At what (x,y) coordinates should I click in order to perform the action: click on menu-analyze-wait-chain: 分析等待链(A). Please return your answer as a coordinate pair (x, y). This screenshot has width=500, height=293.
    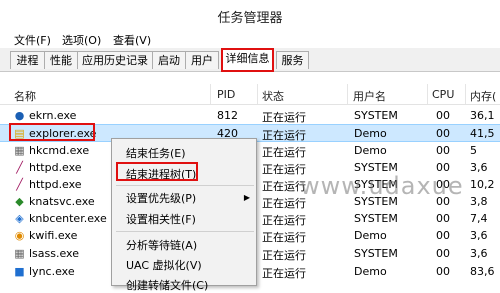
    Looking at the image, I should click on (161, 245).